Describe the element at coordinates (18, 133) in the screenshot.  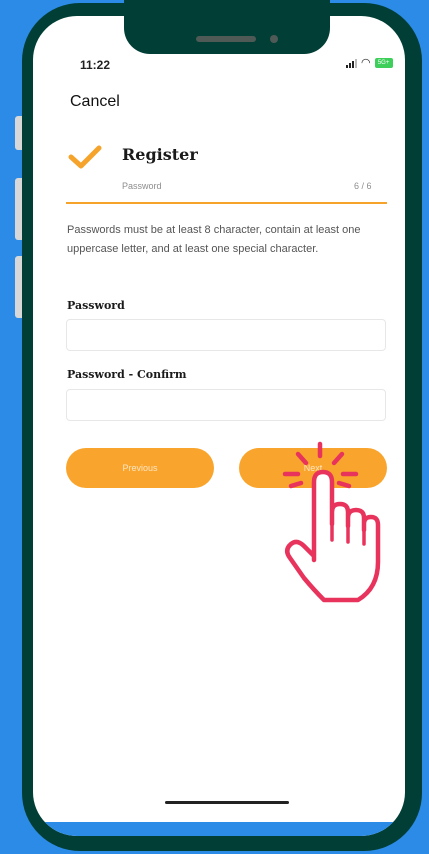
I see `mute-switch` at that location.